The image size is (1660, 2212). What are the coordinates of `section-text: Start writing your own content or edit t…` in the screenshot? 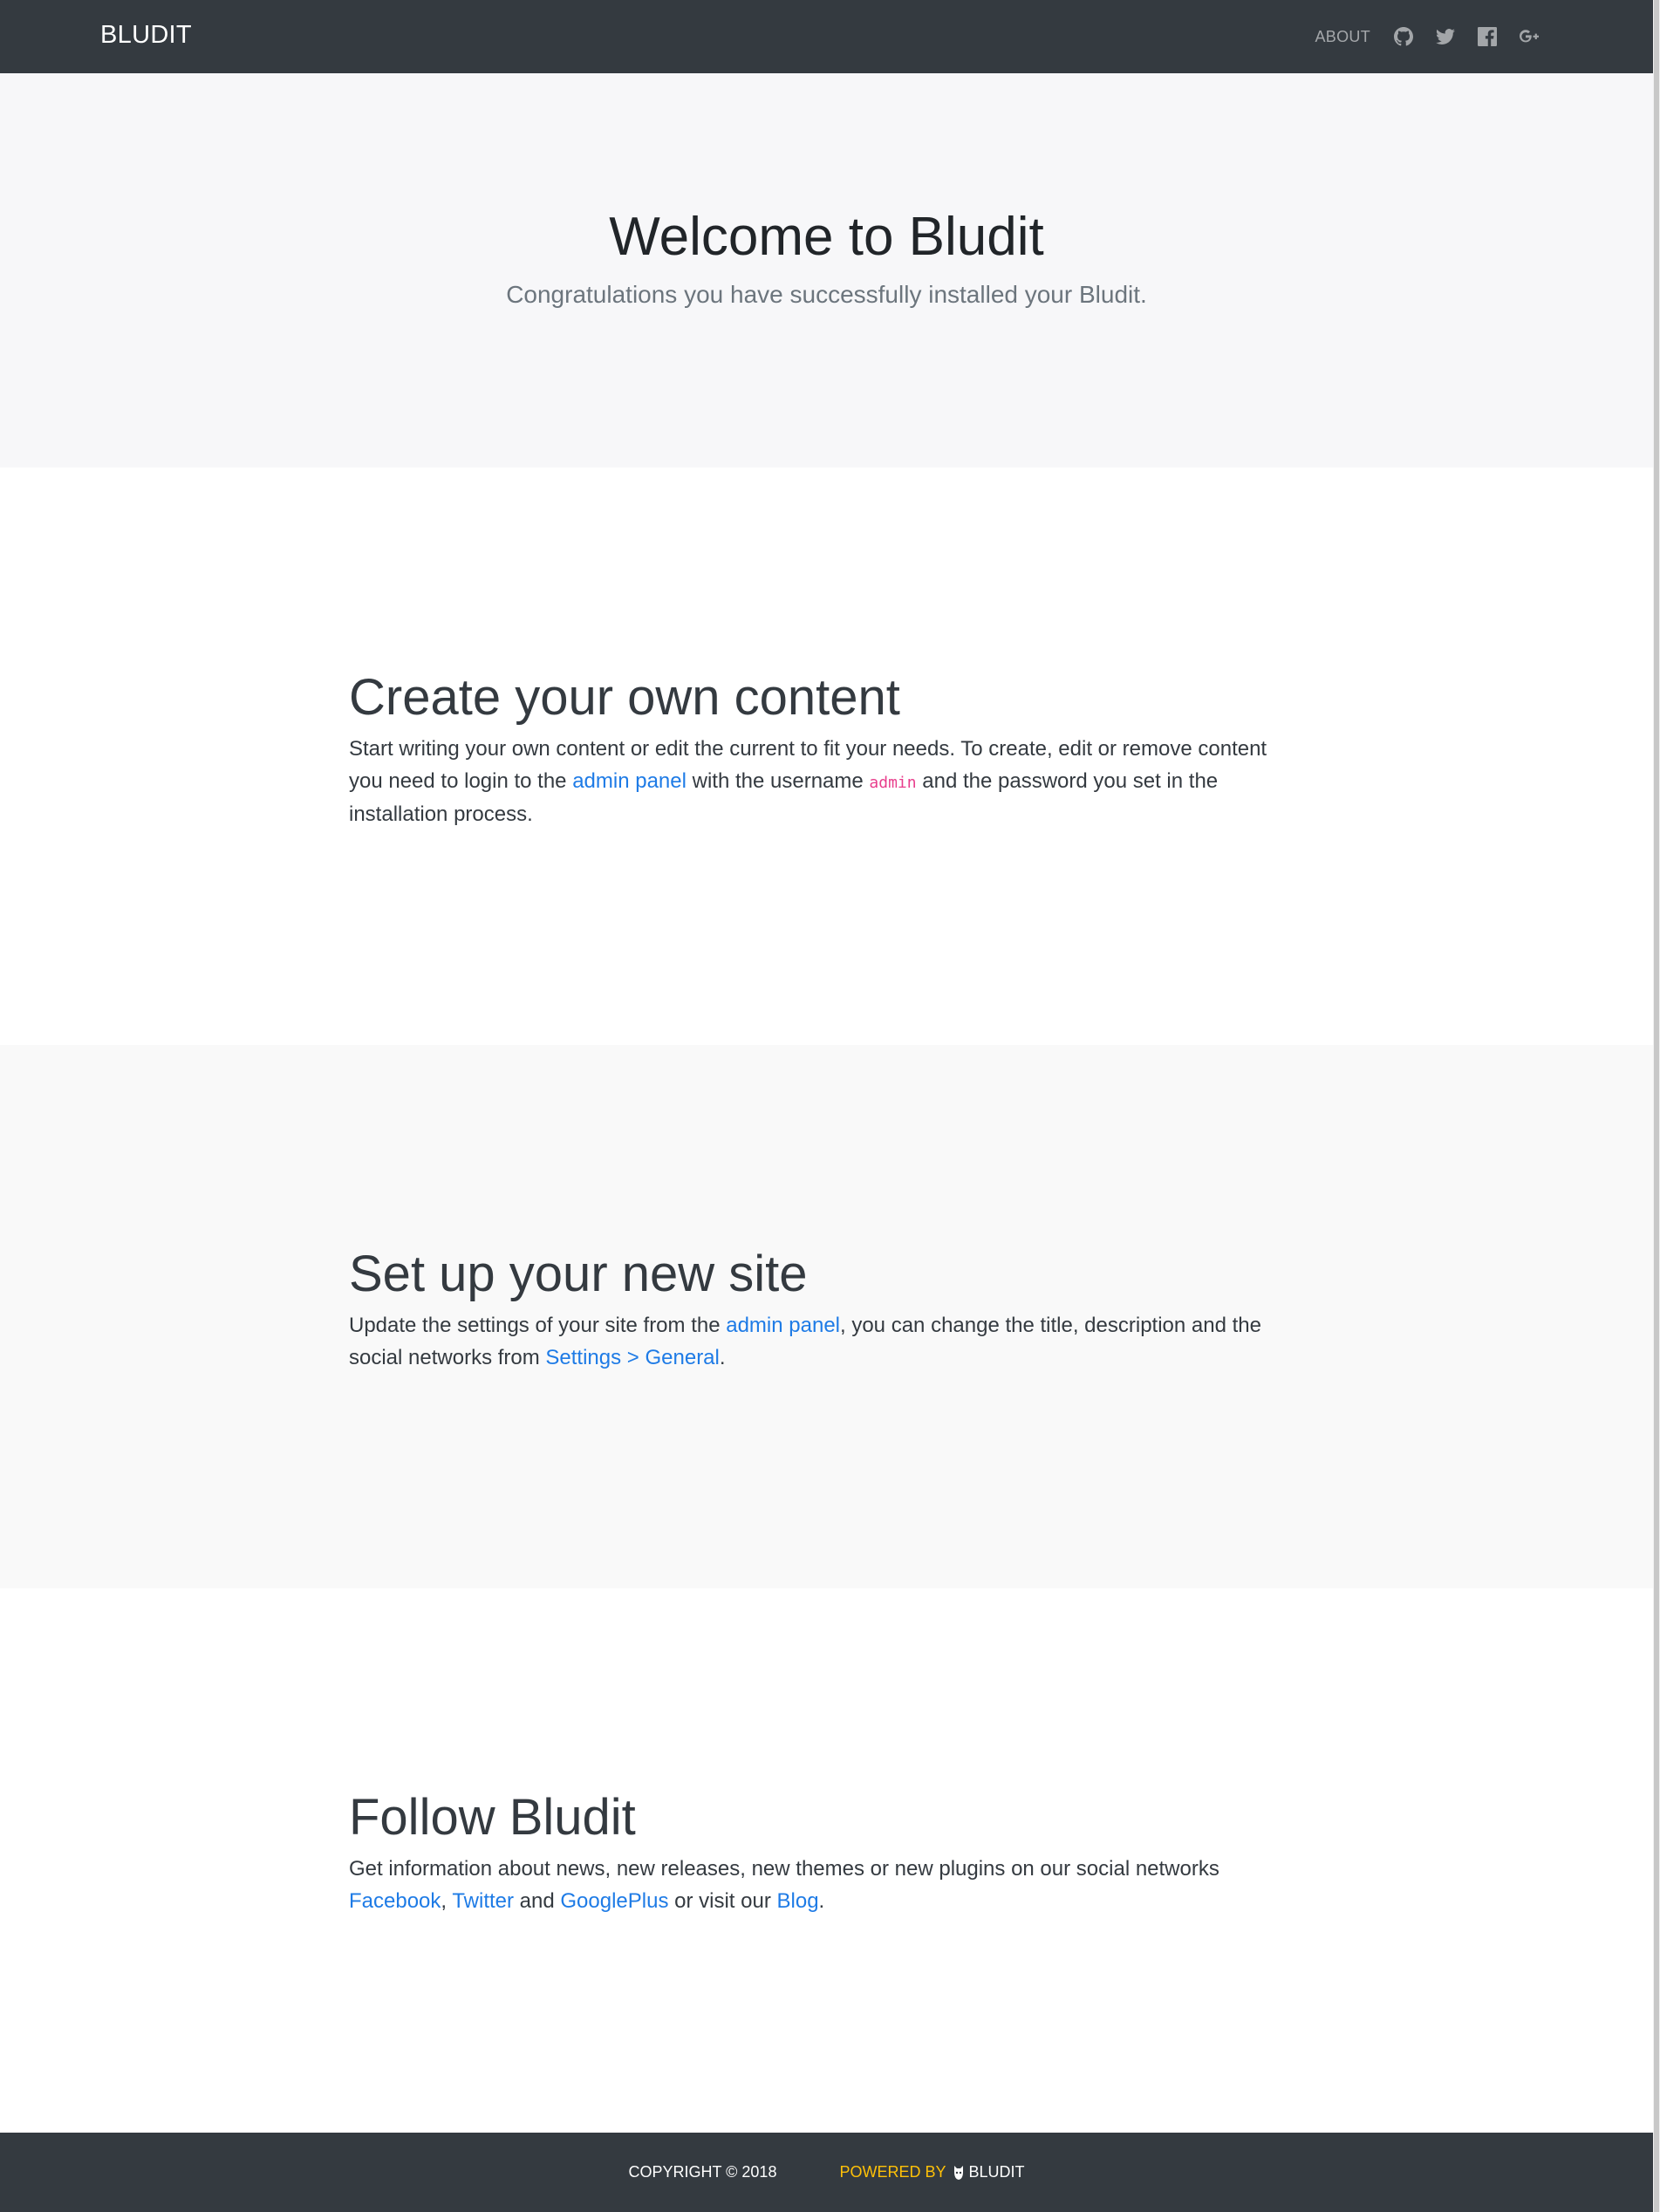 It's located at (820, 782).